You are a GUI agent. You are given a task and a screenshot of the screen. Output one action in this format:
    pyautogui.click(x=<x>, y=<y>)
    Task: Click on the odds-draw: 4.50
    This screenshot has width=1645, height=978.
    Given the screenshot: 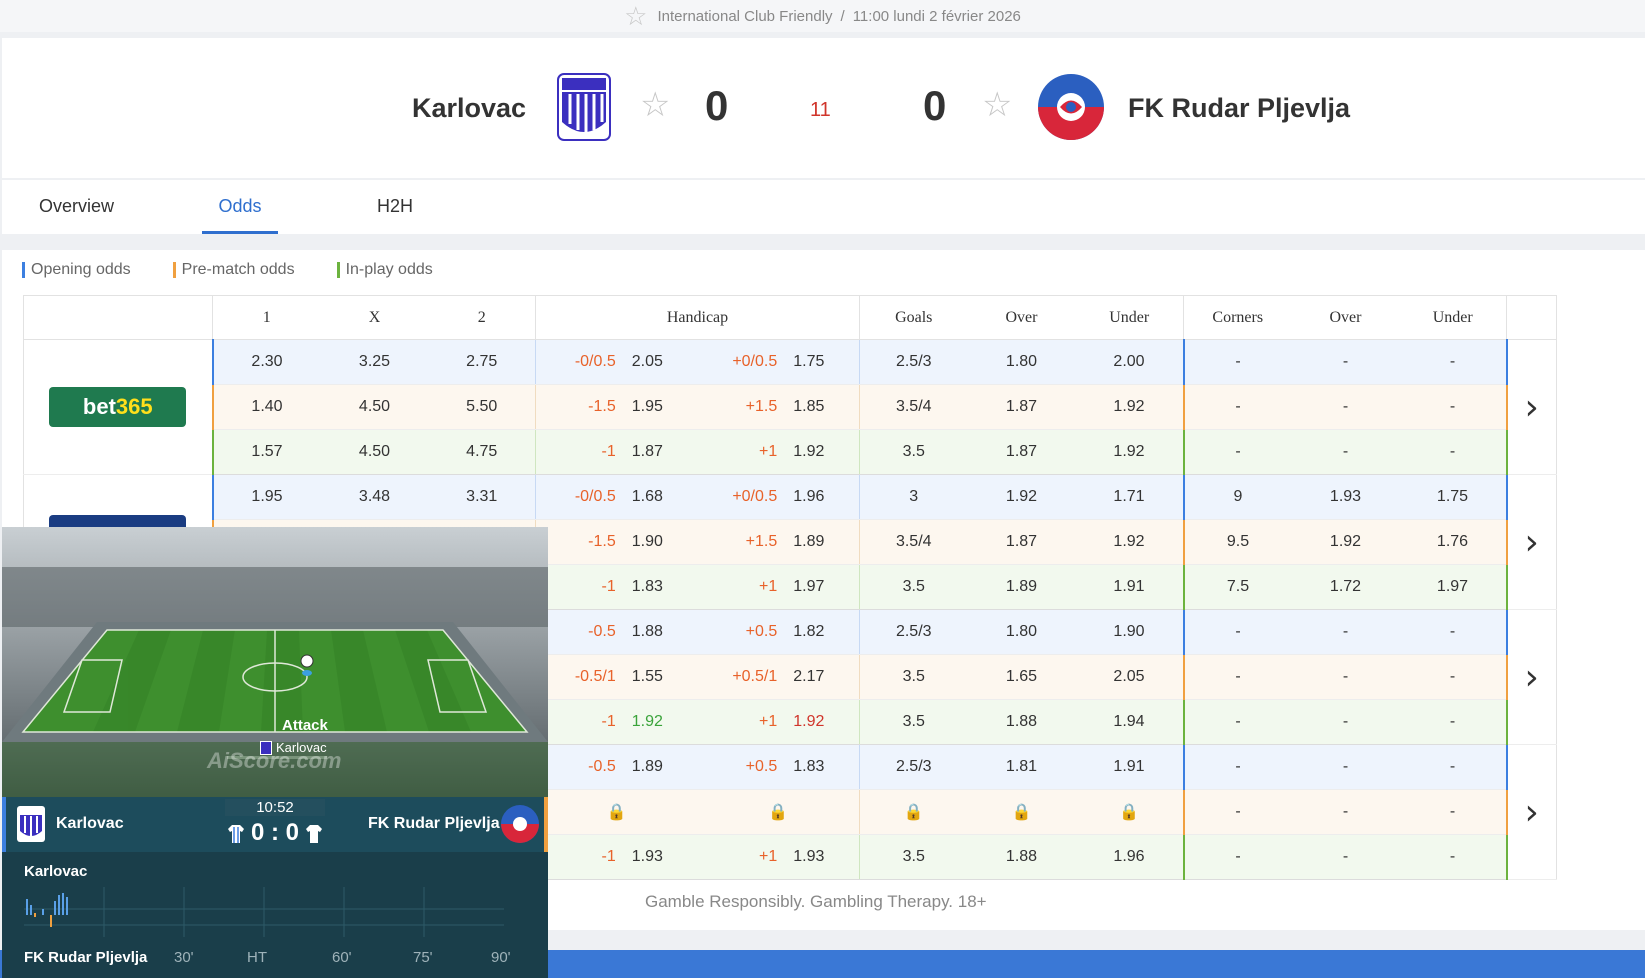 What is the action you would take?
    pyautogui.click(x=374, y=452)
    